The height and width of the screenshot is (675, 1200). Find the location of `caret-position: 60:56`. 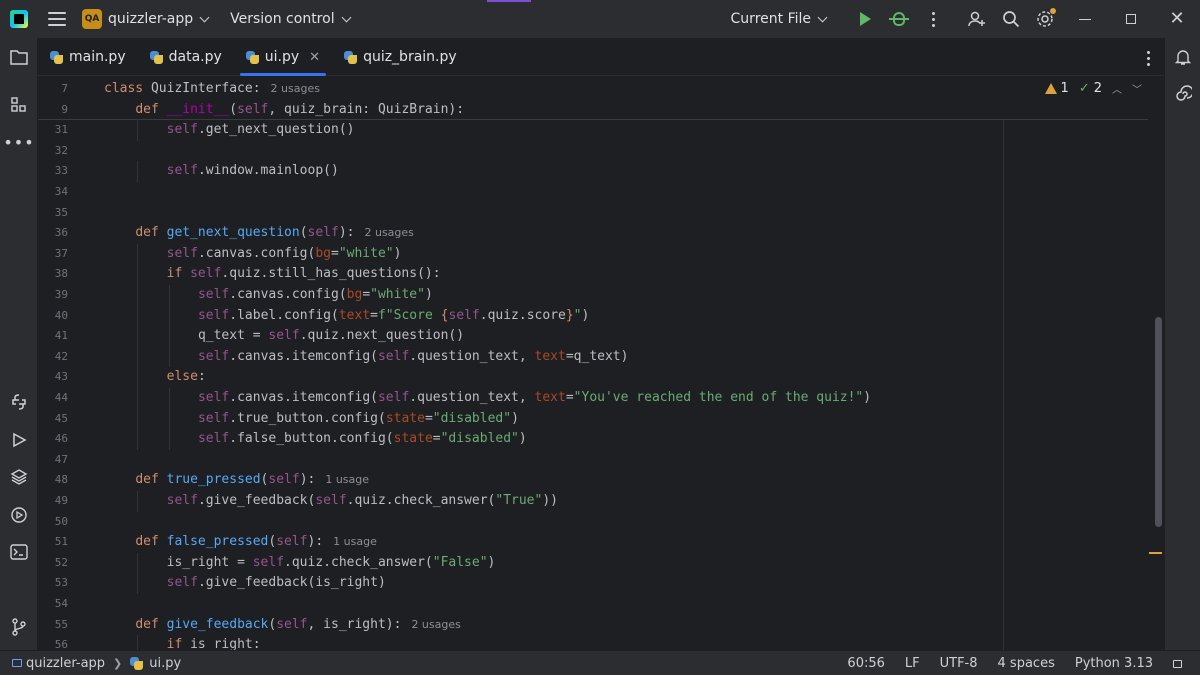

caret-position: 60:56 is located at coordinates (865, 663).